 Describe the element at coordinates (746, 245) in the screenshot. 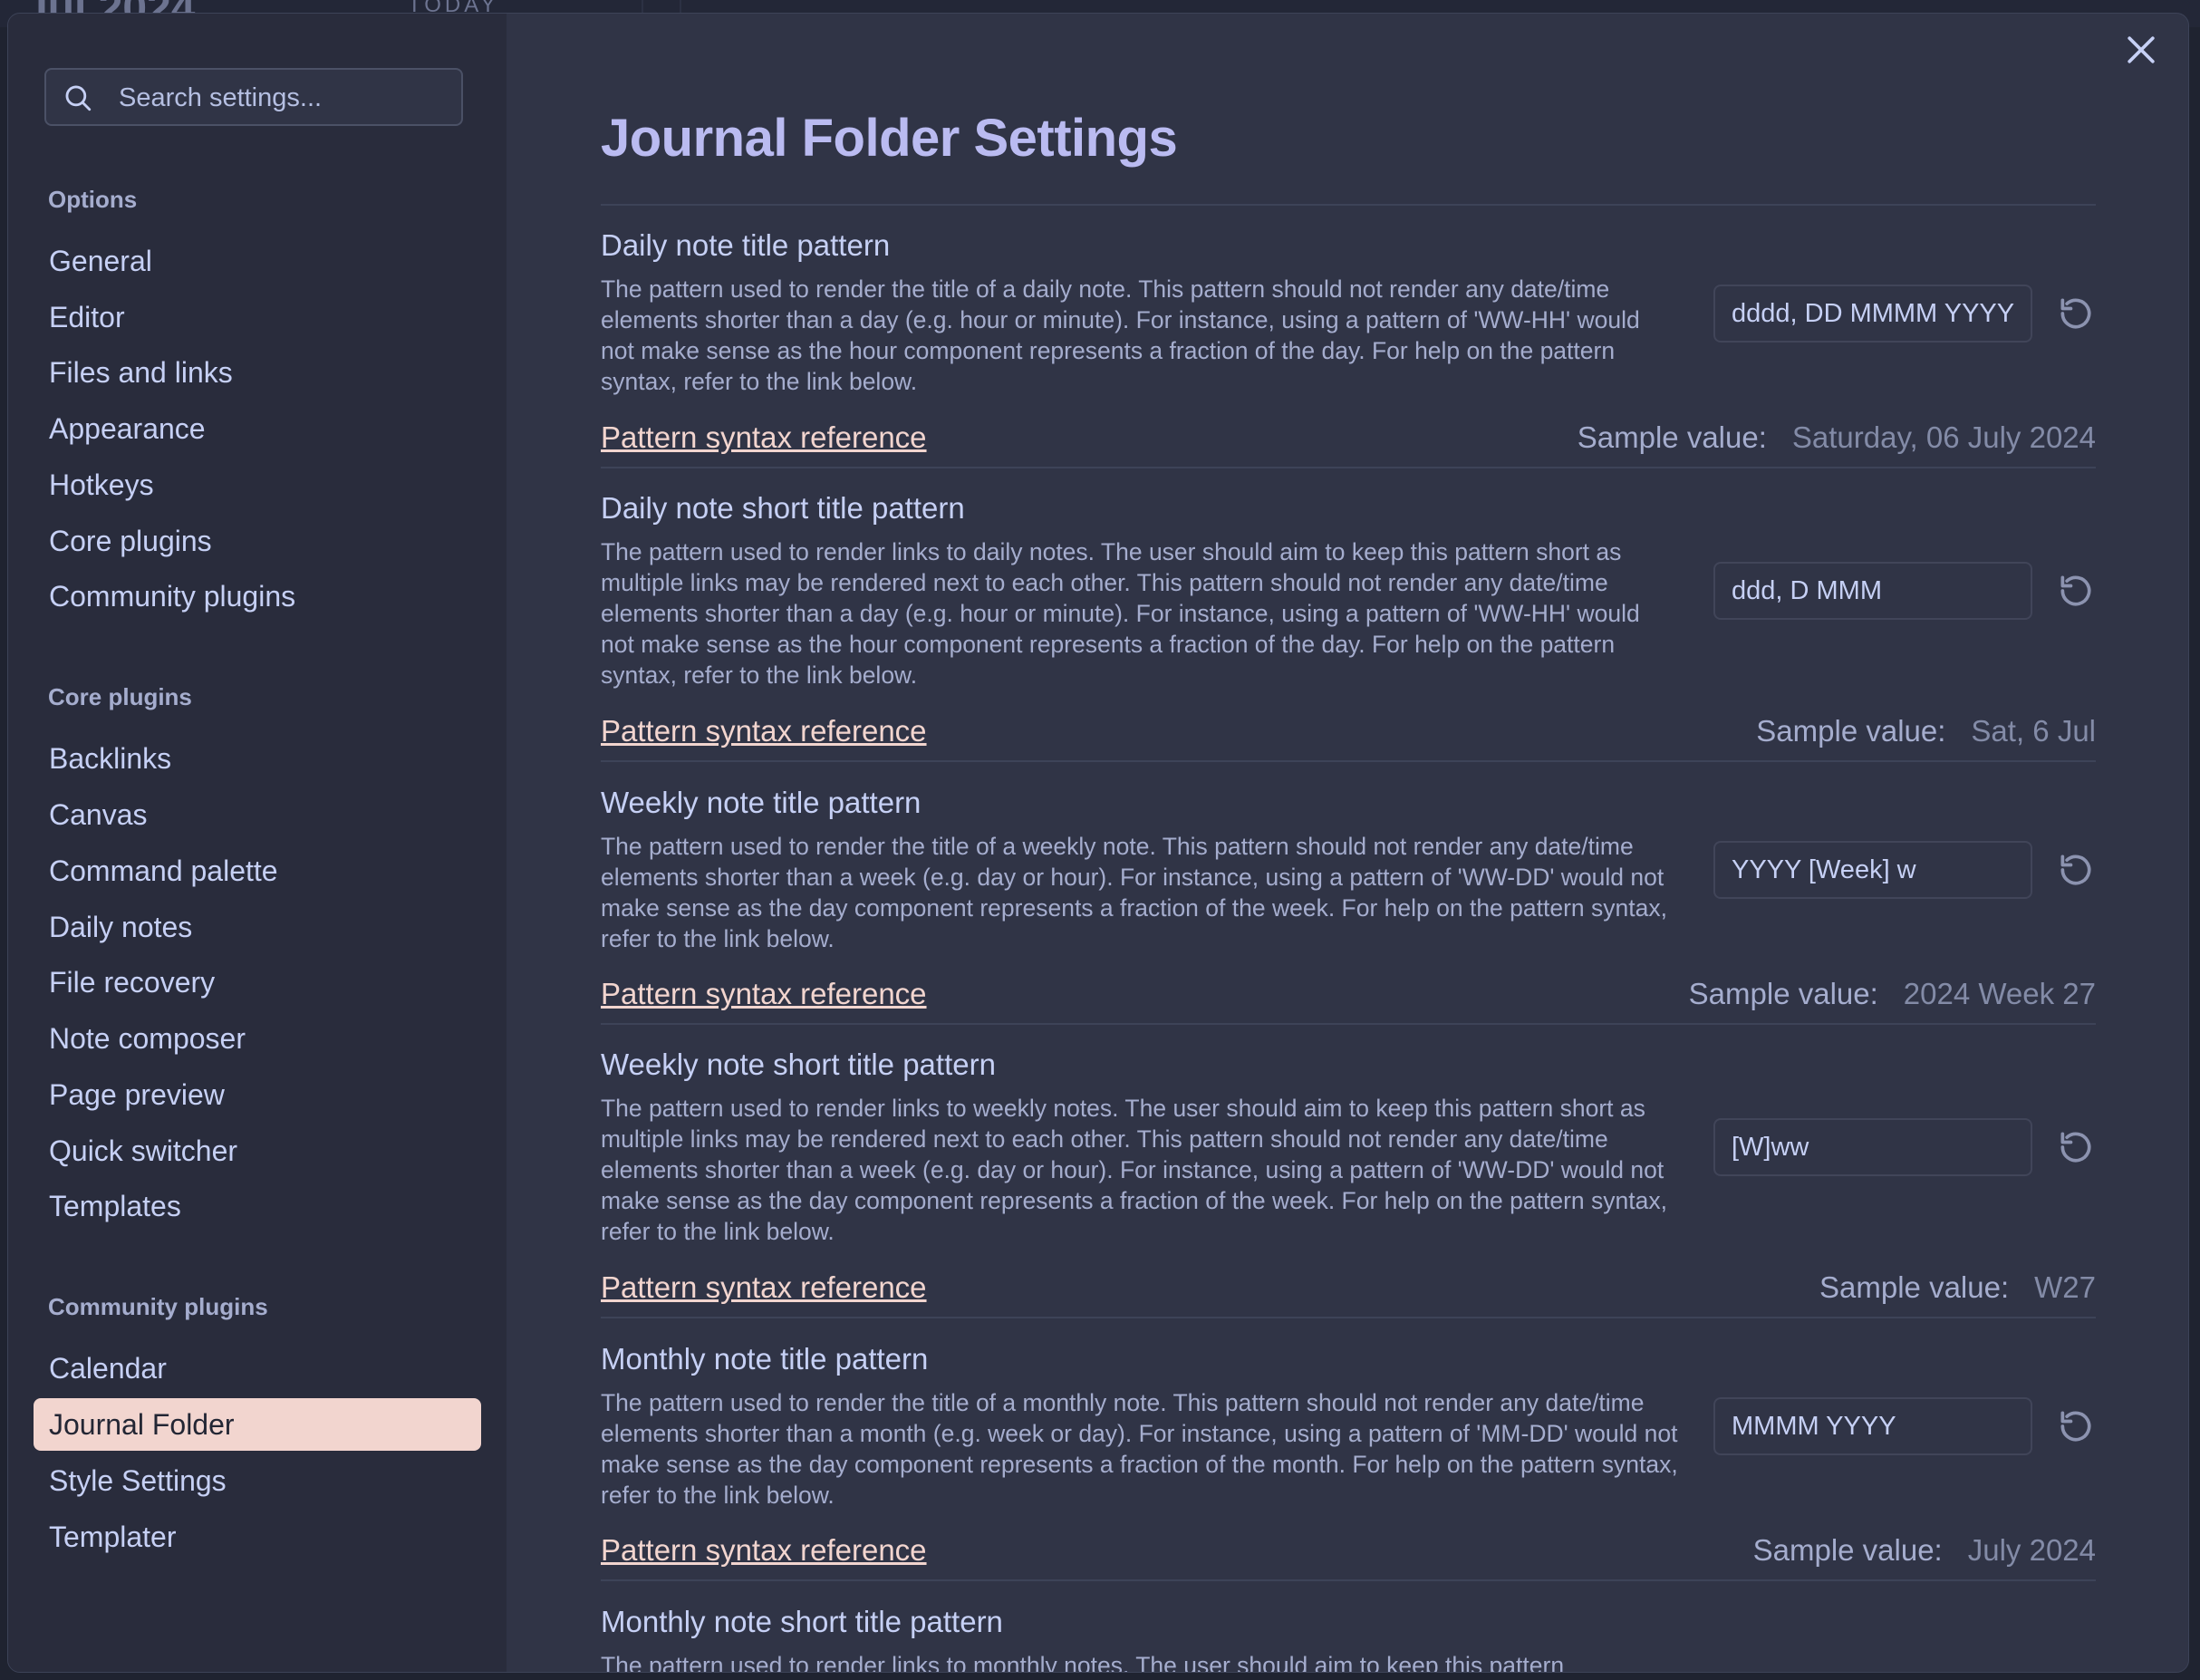

I see `setting-name-daily-title: Daily note title pattern` at that location.